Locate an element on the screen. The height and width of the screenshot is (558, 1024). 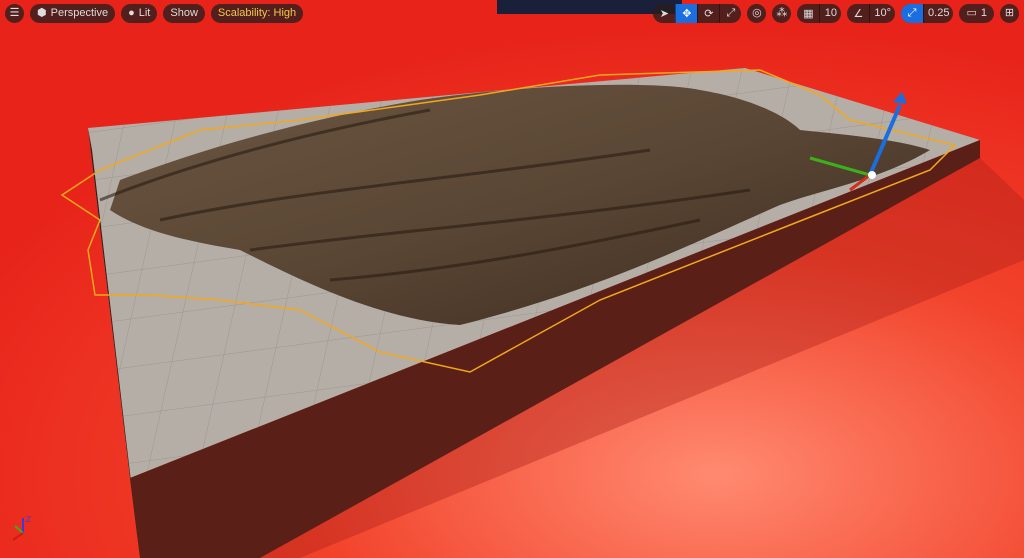
camera-speed-value: 1 is located at coordinates (983, 13).